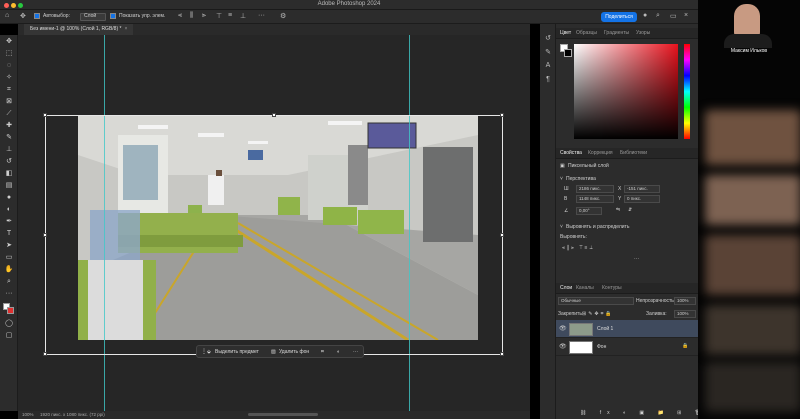 The image size is (800, 419). What do you see at coordinates (9, 162) in the screenshot?
I see `history-brush-icon: ↺` at bounding box center [9, 162].